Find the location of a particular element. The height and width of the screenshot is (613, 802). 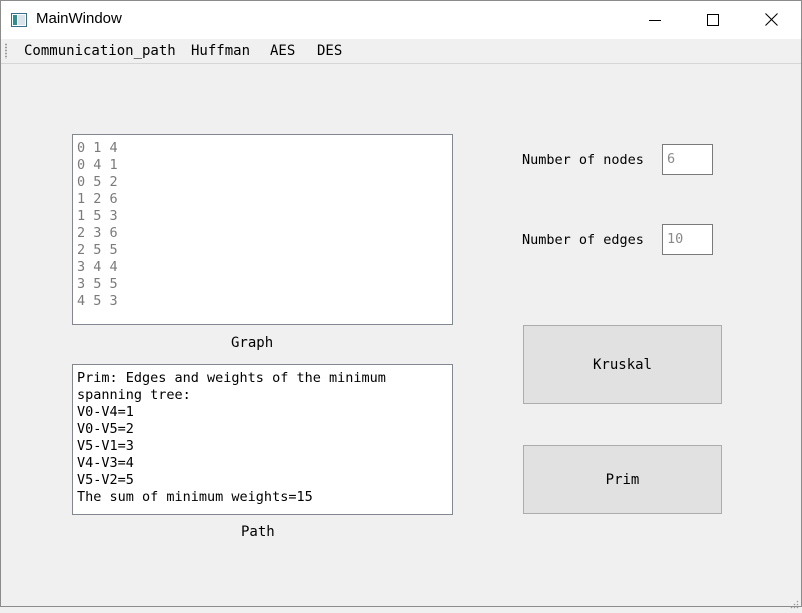

kruskal-button: Kruskal is located at coordinates (622, 364).